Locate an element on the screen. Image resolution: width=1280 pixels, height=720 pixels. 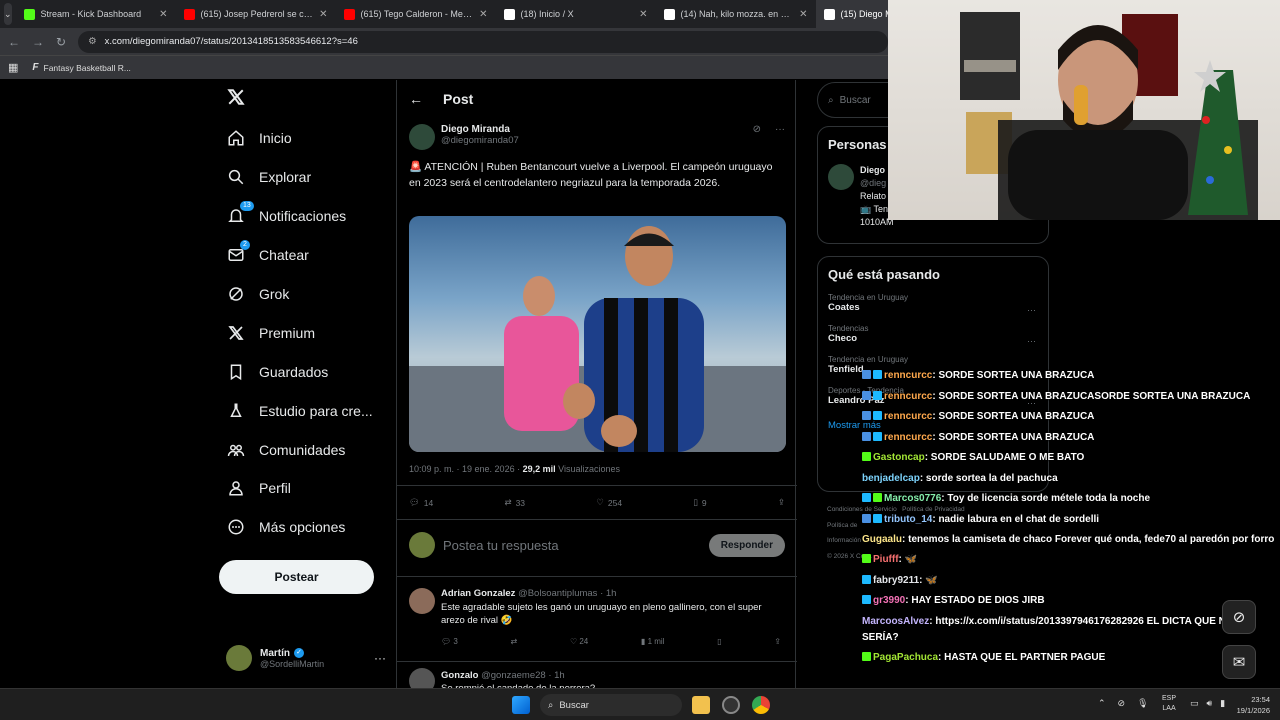
chat-username: PagaPachuca is located at coordinates (905, 657).